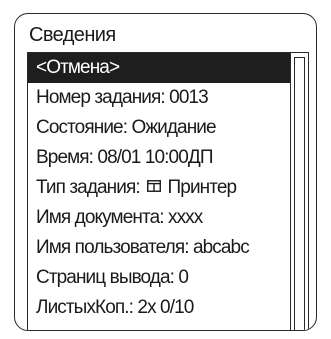  What do you see at coordinates (159, 68) in the screenshot?
I see `cancel-item: <Отмена>` at bounding box center [159, 68].